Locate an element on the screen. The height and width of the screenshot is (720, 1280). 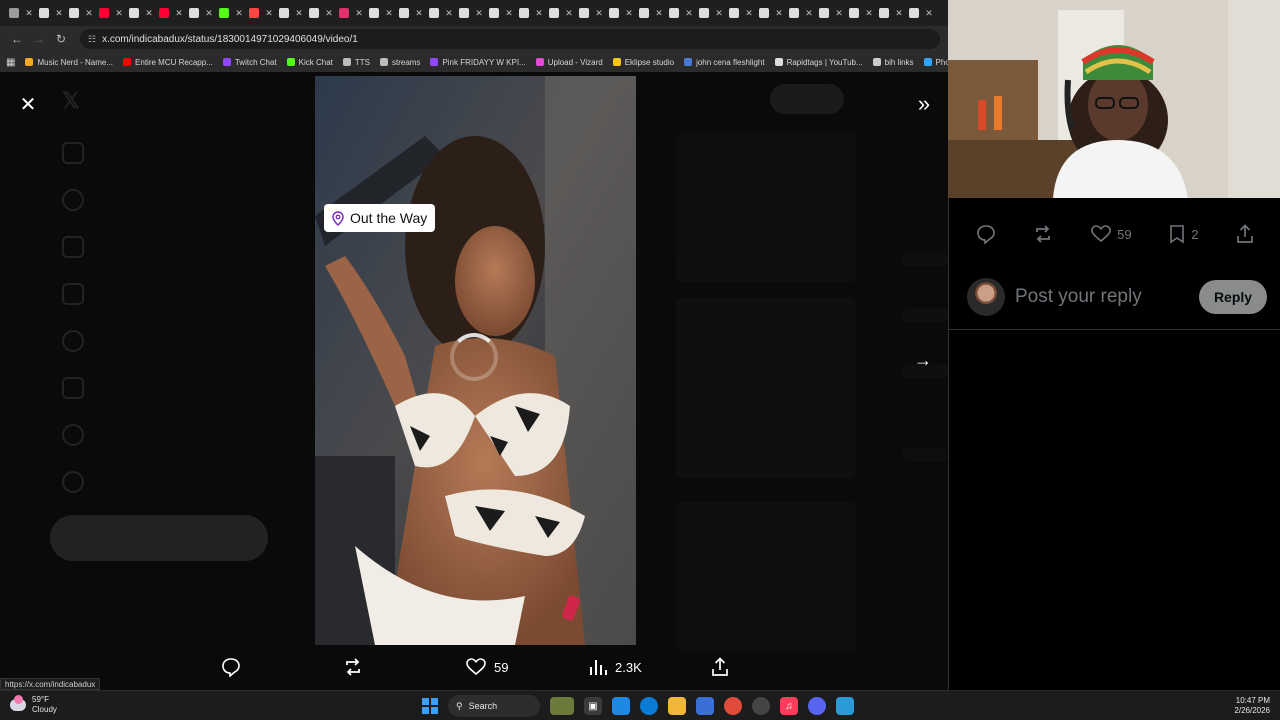
chrome-icon is located at coordinates (733, 706).